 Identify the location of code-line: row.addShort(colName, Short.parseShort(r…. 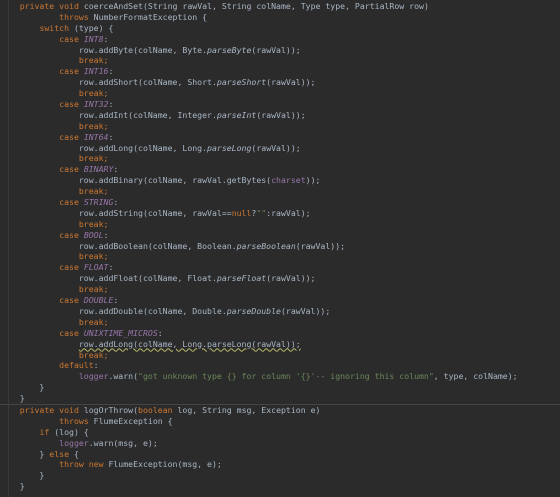
(280, 82).